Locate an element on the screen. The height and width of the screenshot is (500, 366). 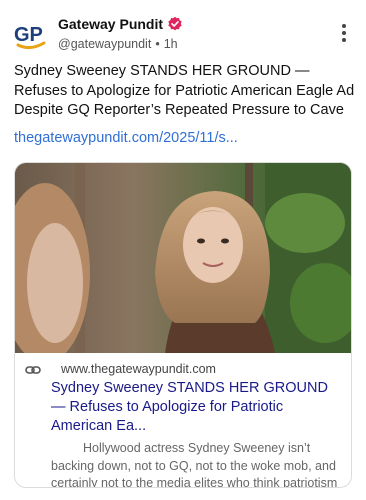
logo-text: GP is located at coordinates (28, 35).